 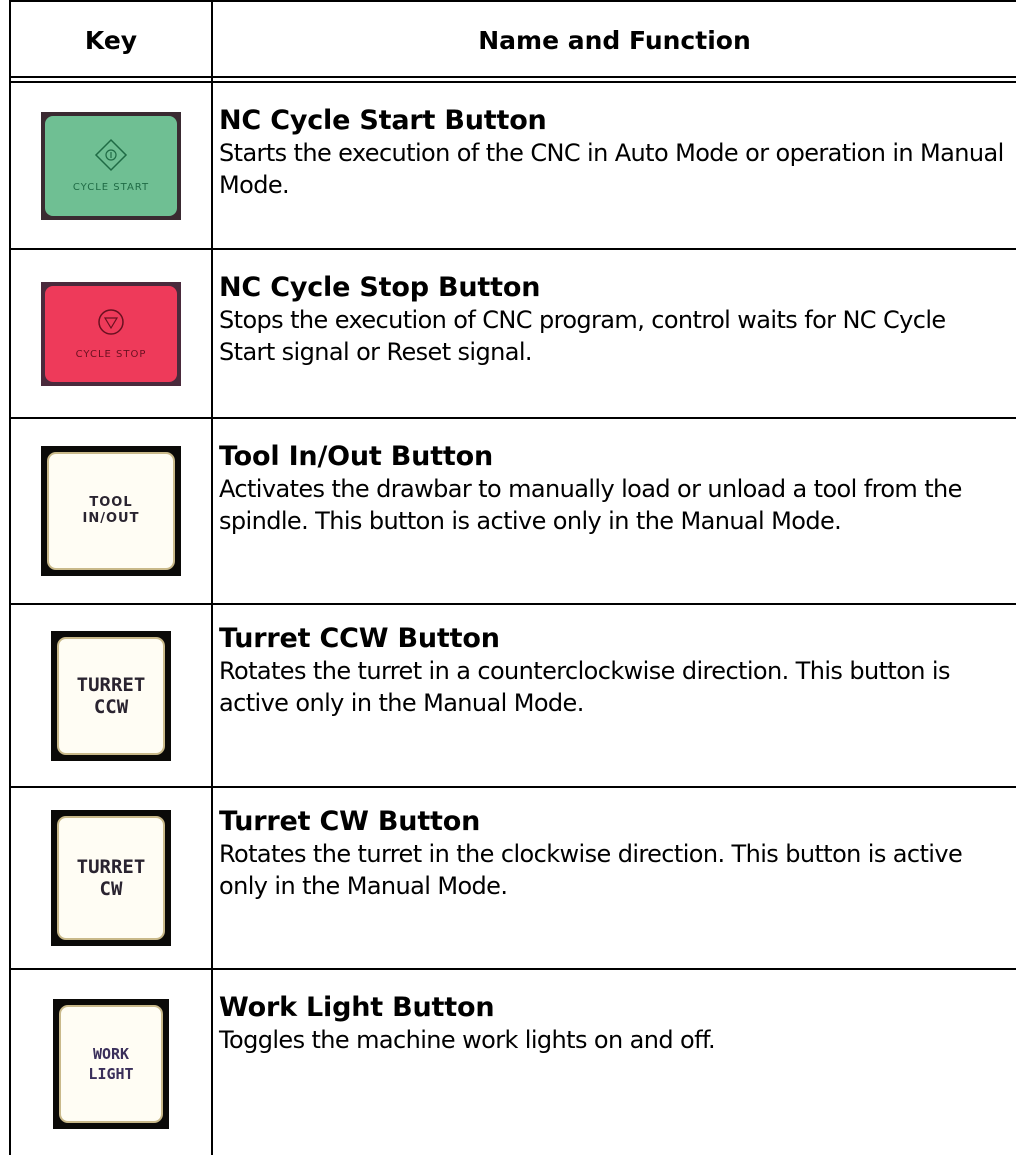 What do you see at coordinates (111, 518) in the screenshot?
I see `key-label-line2: IN/OUT` at bounding box center [111, 518].